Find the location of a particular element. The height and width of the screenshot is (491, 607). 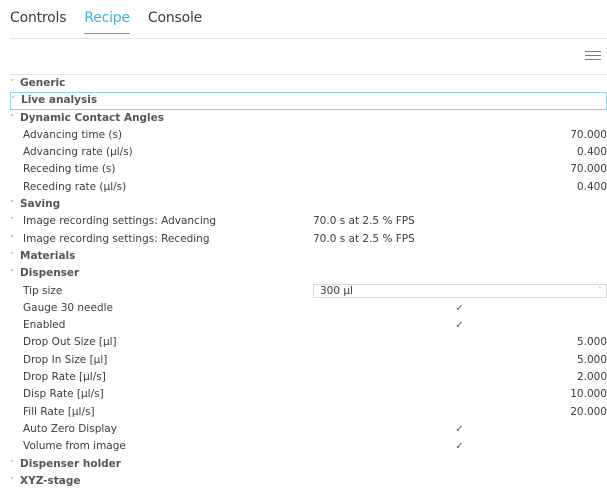

property-label: Drop Rate [µl/s] is located at coordinates (64, 377).